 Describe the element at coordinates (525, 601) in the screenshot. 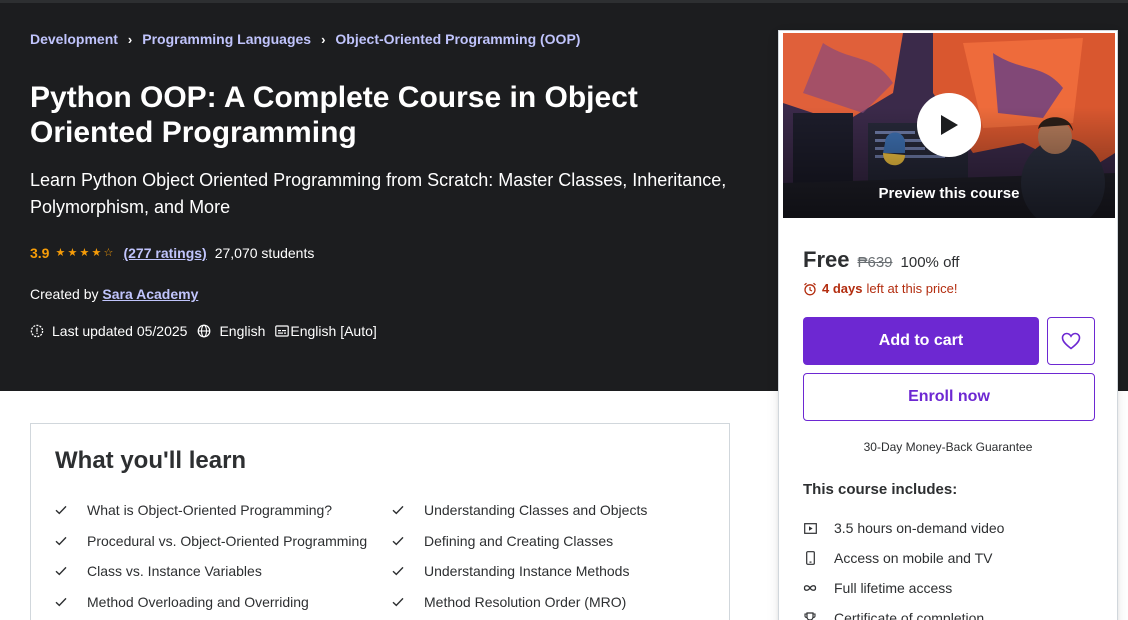

I see `learn-item-text: Method Resolution Order (MRO)` at that location.